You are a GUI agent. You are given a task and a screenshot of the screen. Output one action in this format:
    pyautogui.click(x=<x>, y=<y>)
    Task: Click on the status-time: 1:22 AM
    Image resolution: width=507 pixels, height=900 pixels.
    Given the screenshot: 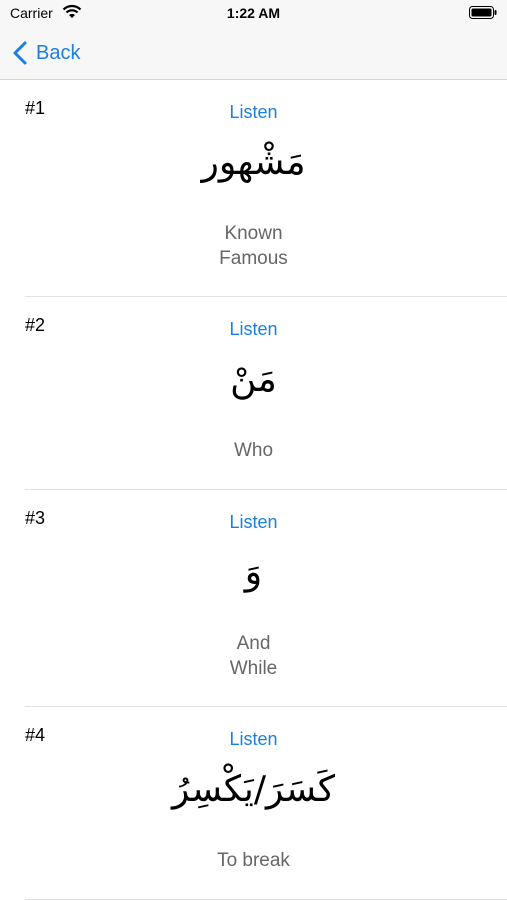 What is the action you would take?
    pyautogui.click(x=253, y=13)
    